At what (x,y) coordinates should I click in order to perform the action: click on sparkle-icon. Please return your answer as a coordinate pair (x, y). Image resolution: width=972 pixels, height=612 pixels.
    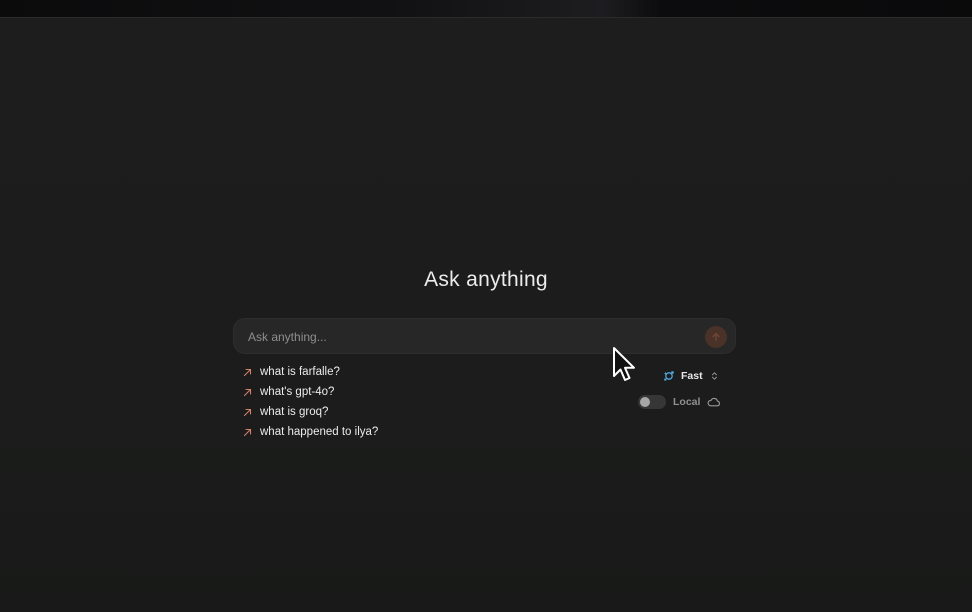
    Looking at the image, I should click on (669, 376).